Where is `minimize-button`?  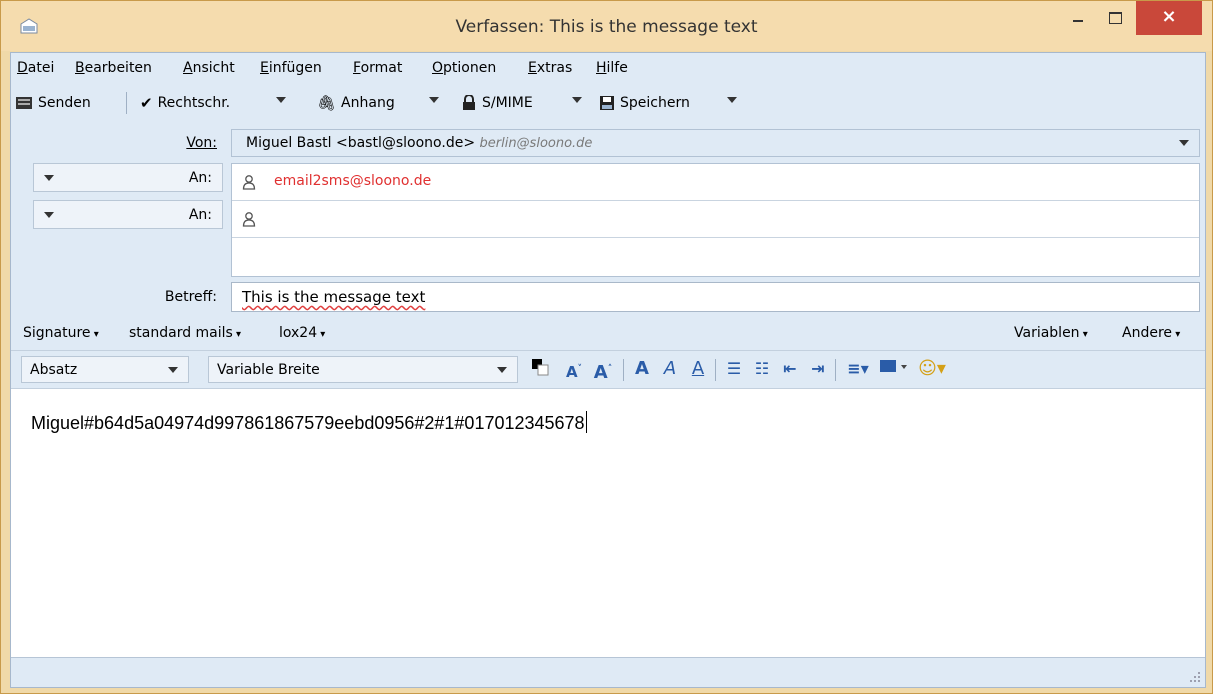 minimize-button is located at coordinates (1077, 16).